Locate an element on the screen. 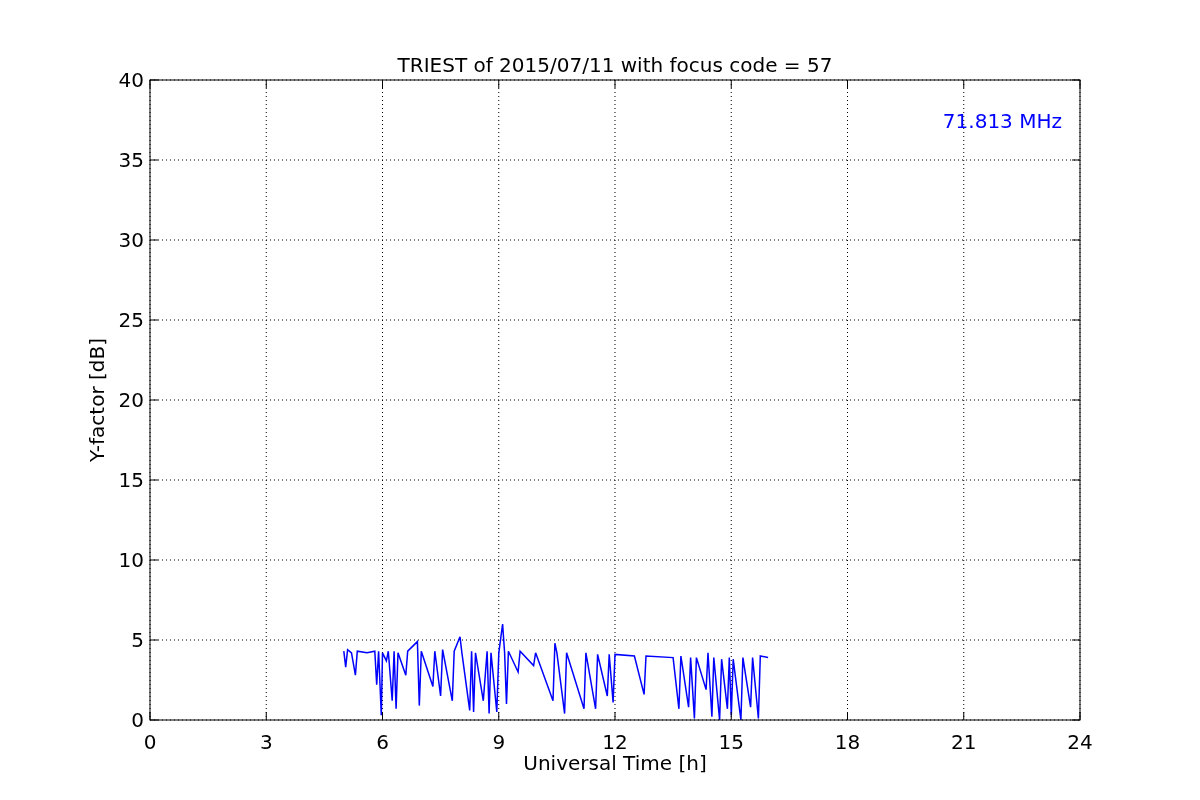 Image resolution: width=1200 pixels, height=800 pixels. y-tick-label: 0 is located at coordinates (137, 720).